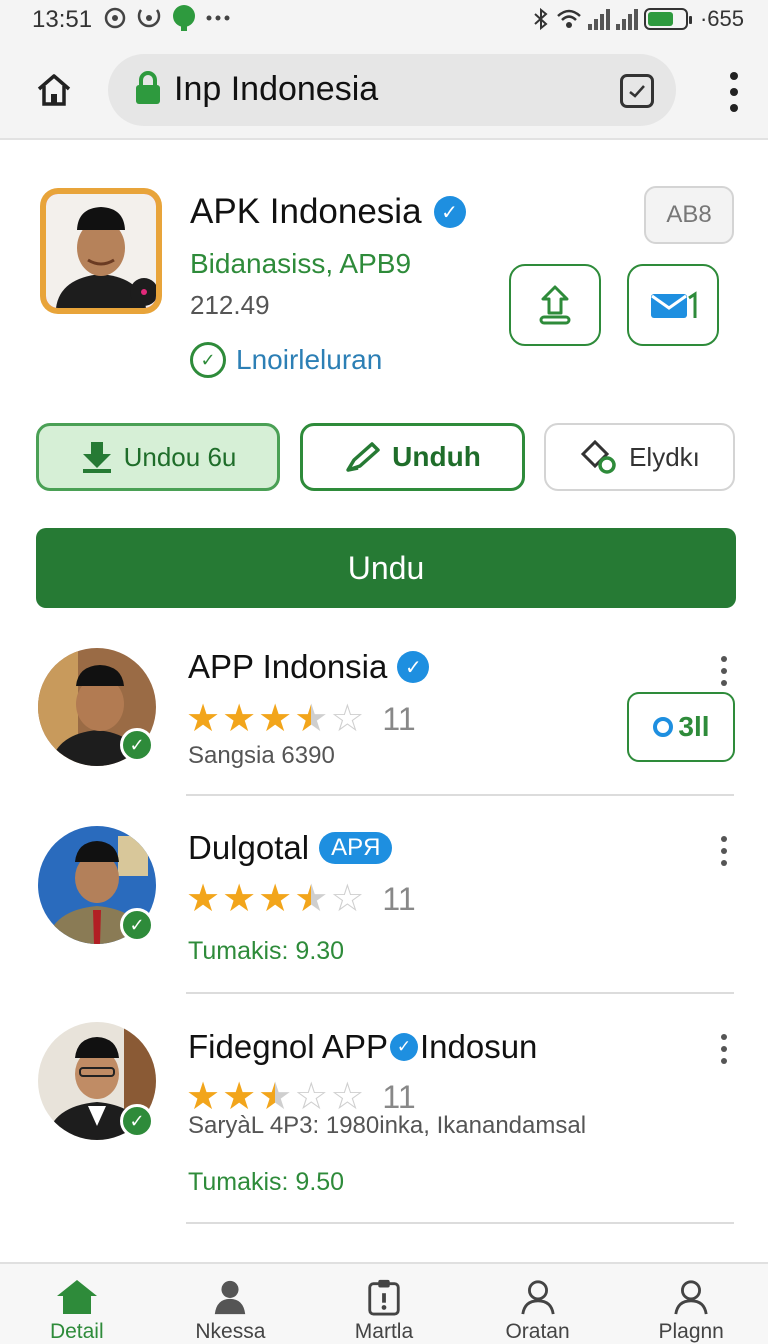 This screenshot has width=768, height=1344. What do you see at coordinates (392, 90) in the screenshot?
I see `address-bar: Inp Indonesia` at bounding box center [392, 90].